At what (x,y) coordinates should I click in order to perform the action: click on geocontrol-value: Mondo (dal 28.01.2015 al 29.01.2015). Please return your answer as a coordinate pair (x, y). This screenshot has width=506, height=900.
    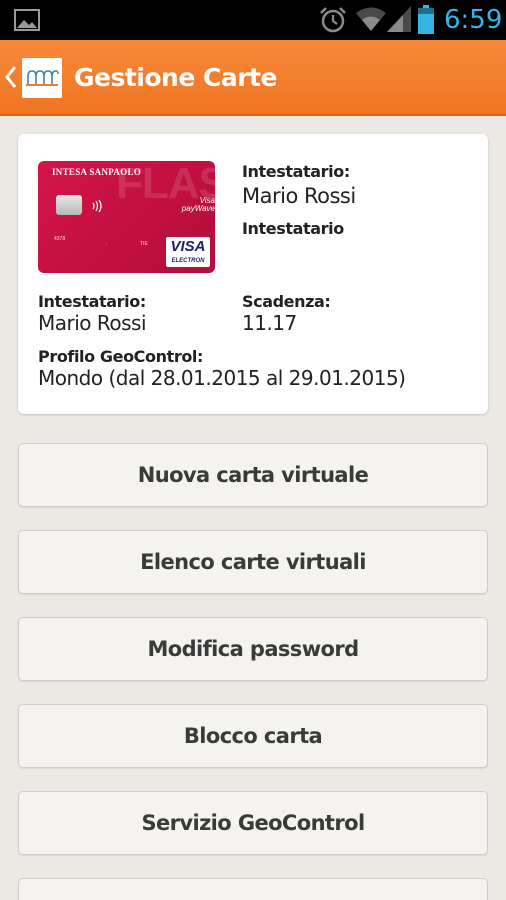
    Looking at the image, I should click on (222, 378).